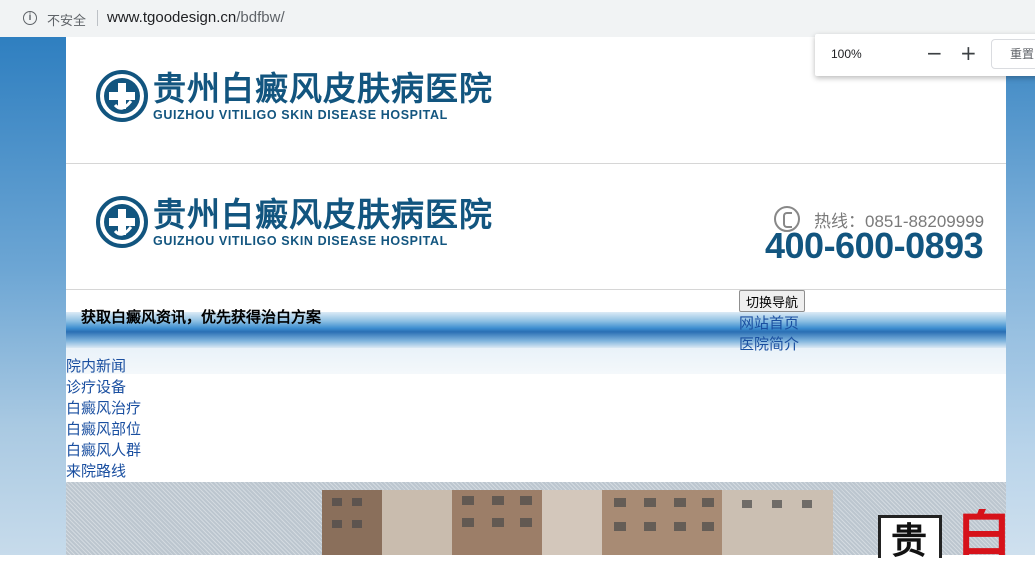 Image resolution: width=1035 pixels, height=562 pixels. What do you see at coordinates (769, 323) in the screenshot?
I see `nav-item-home: 网站首页` at bounding box center [769, 323].